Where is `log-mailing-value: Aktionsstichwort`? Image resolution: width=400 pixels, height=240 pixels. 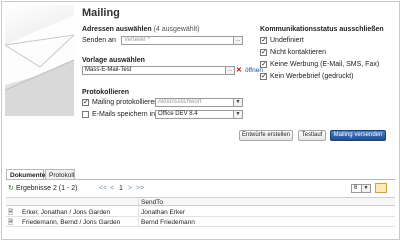 log-mailing-value: Aktionsstichwort is located at coordinates (180, 102).